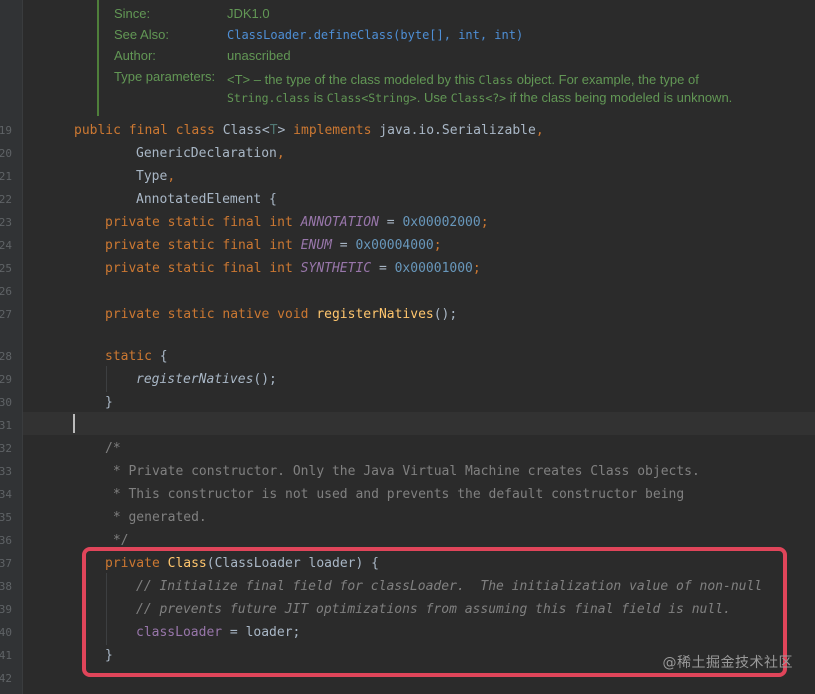 This screenshot has width=815, height=694. What do you see at coordinates (246, 130) in the screenshot?
I see `token: Class<` at bounding box center [246, 130].